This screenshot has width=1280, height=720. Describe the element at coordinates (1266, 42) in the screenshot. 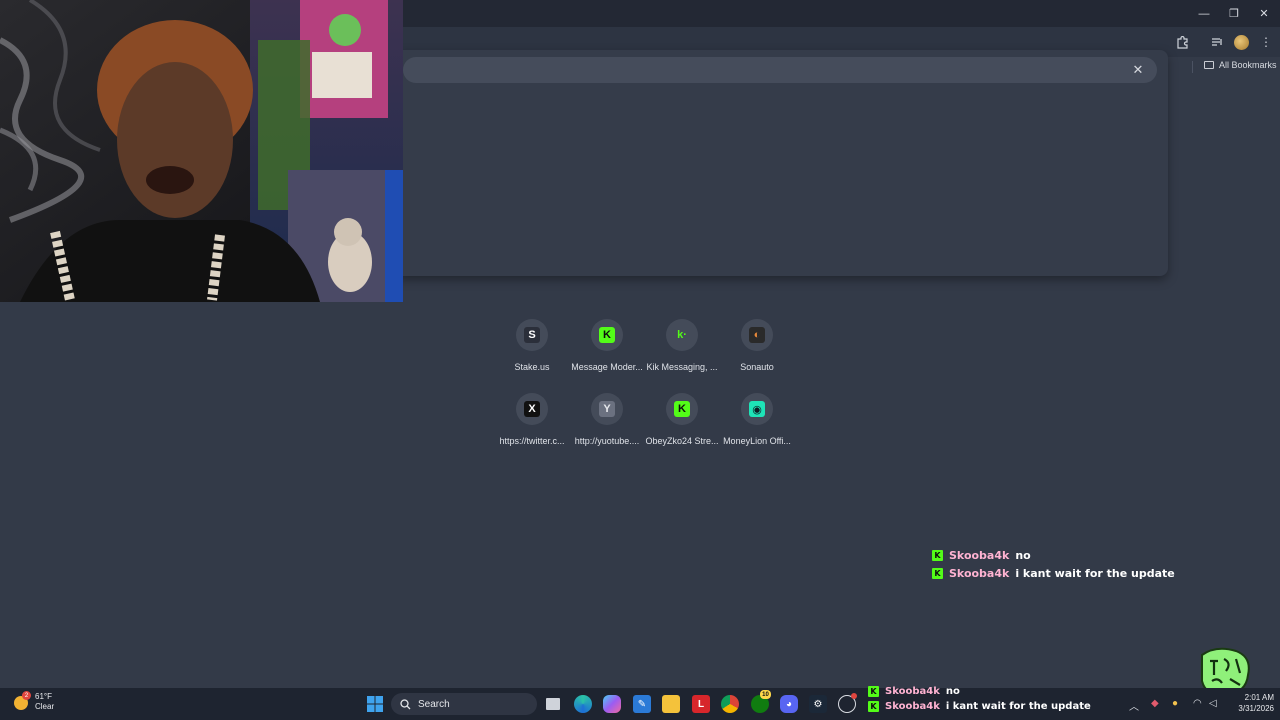

I see `browser-menu-icon: ⋮` at that location.